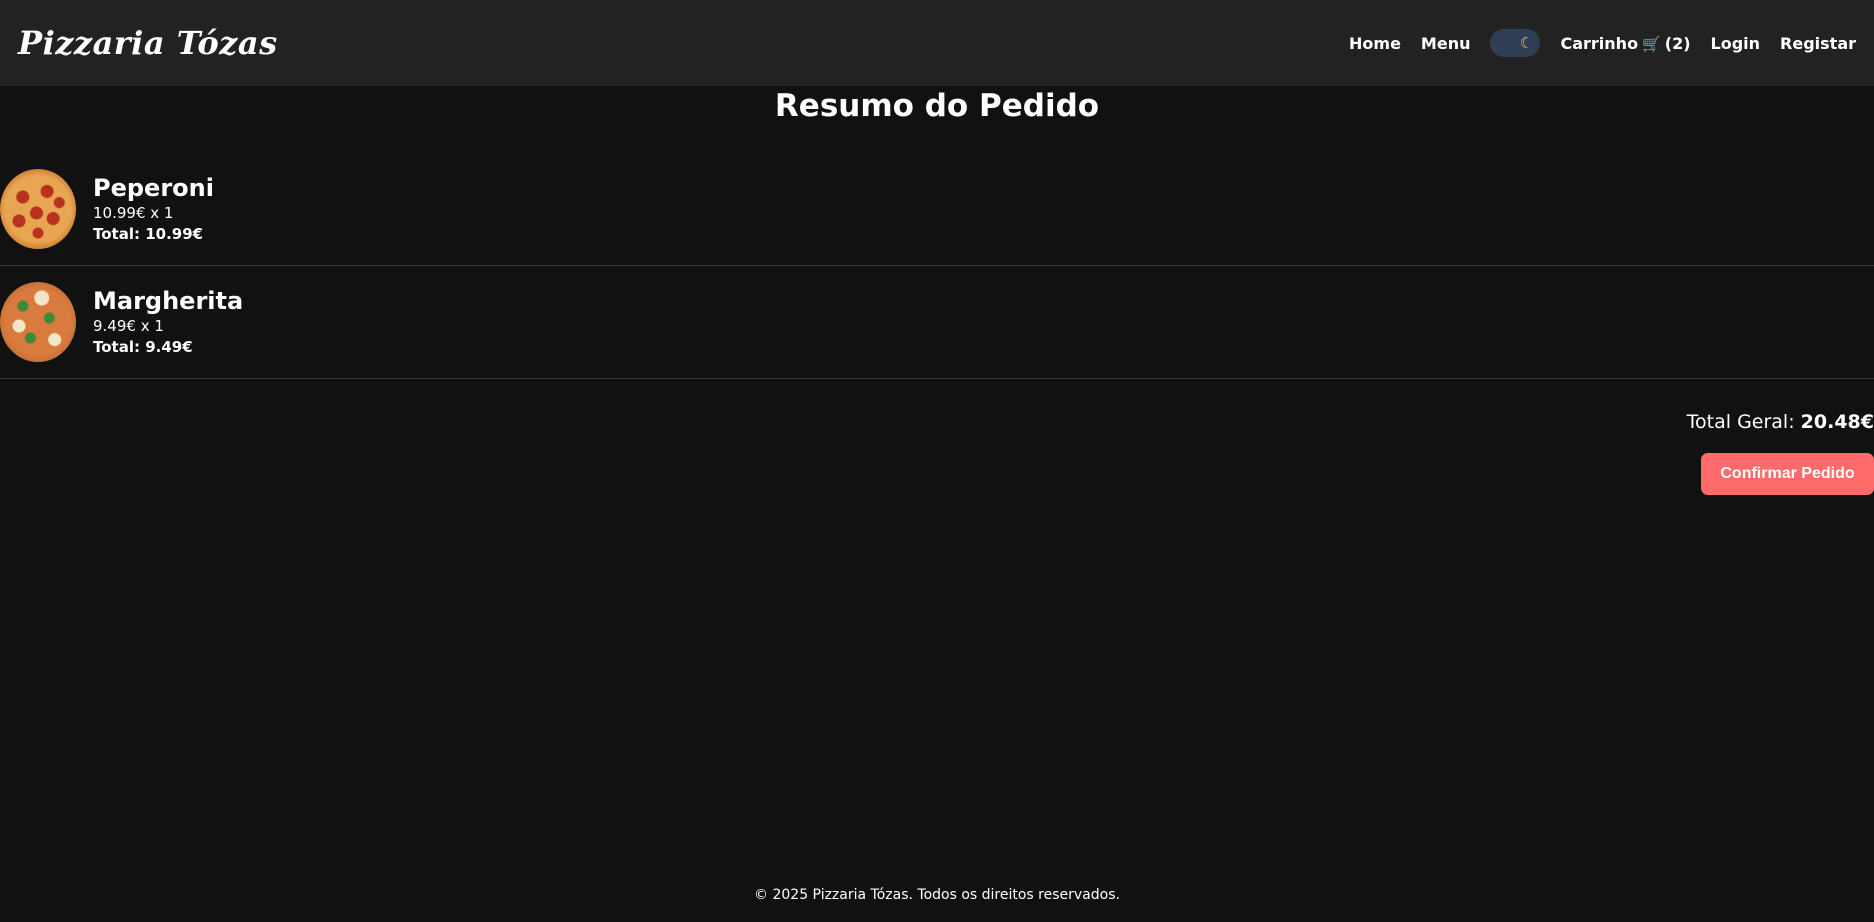  What do you see at coordinates (148, 234) in the screenshot?
I see `item-total: Total: 10.99€` at bounding box center [148, 234].